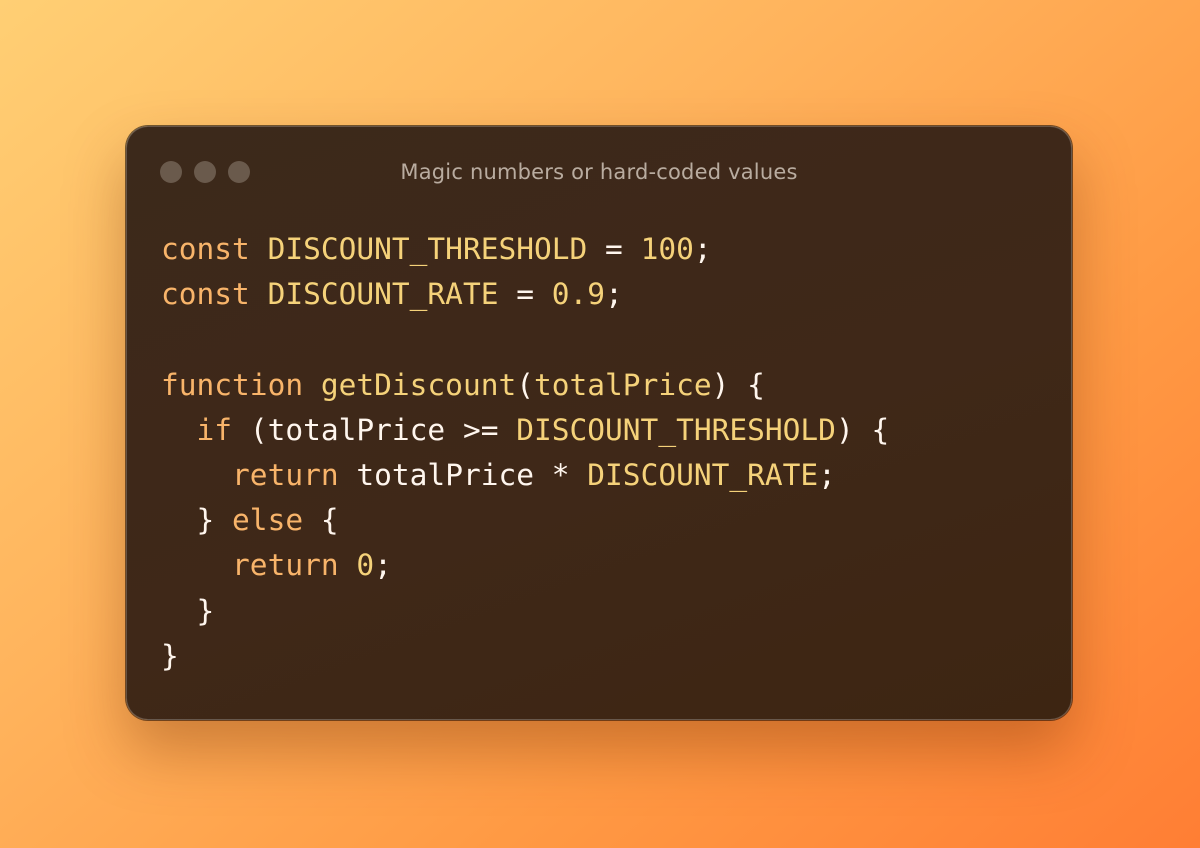  Describe the element at coordinates (578, 294) in the screenshot. I see `code-token-number: 0.9` at that location.